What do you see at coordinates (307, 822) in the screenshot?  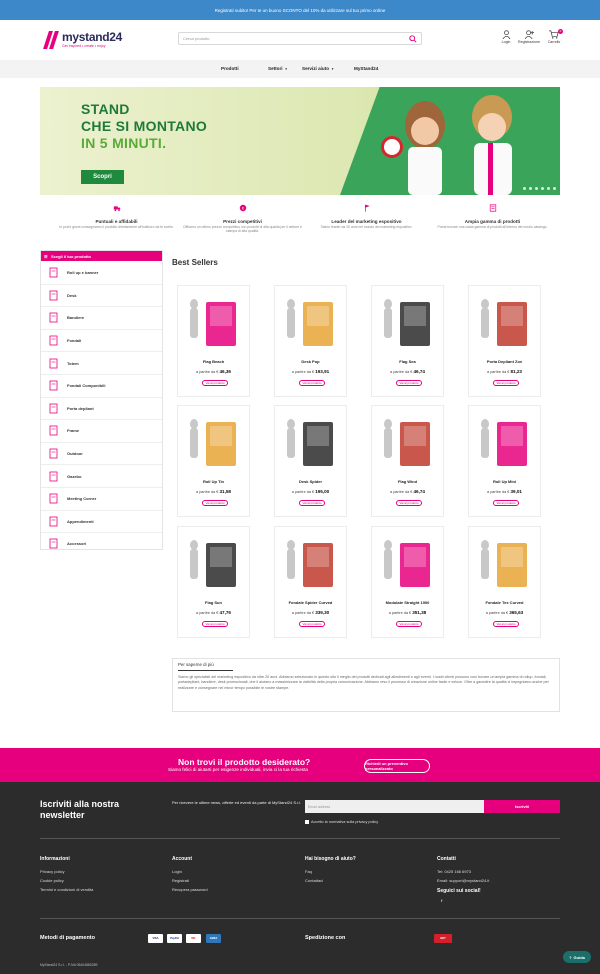 I see `checkbox-box` at bounding box center [307, 822].